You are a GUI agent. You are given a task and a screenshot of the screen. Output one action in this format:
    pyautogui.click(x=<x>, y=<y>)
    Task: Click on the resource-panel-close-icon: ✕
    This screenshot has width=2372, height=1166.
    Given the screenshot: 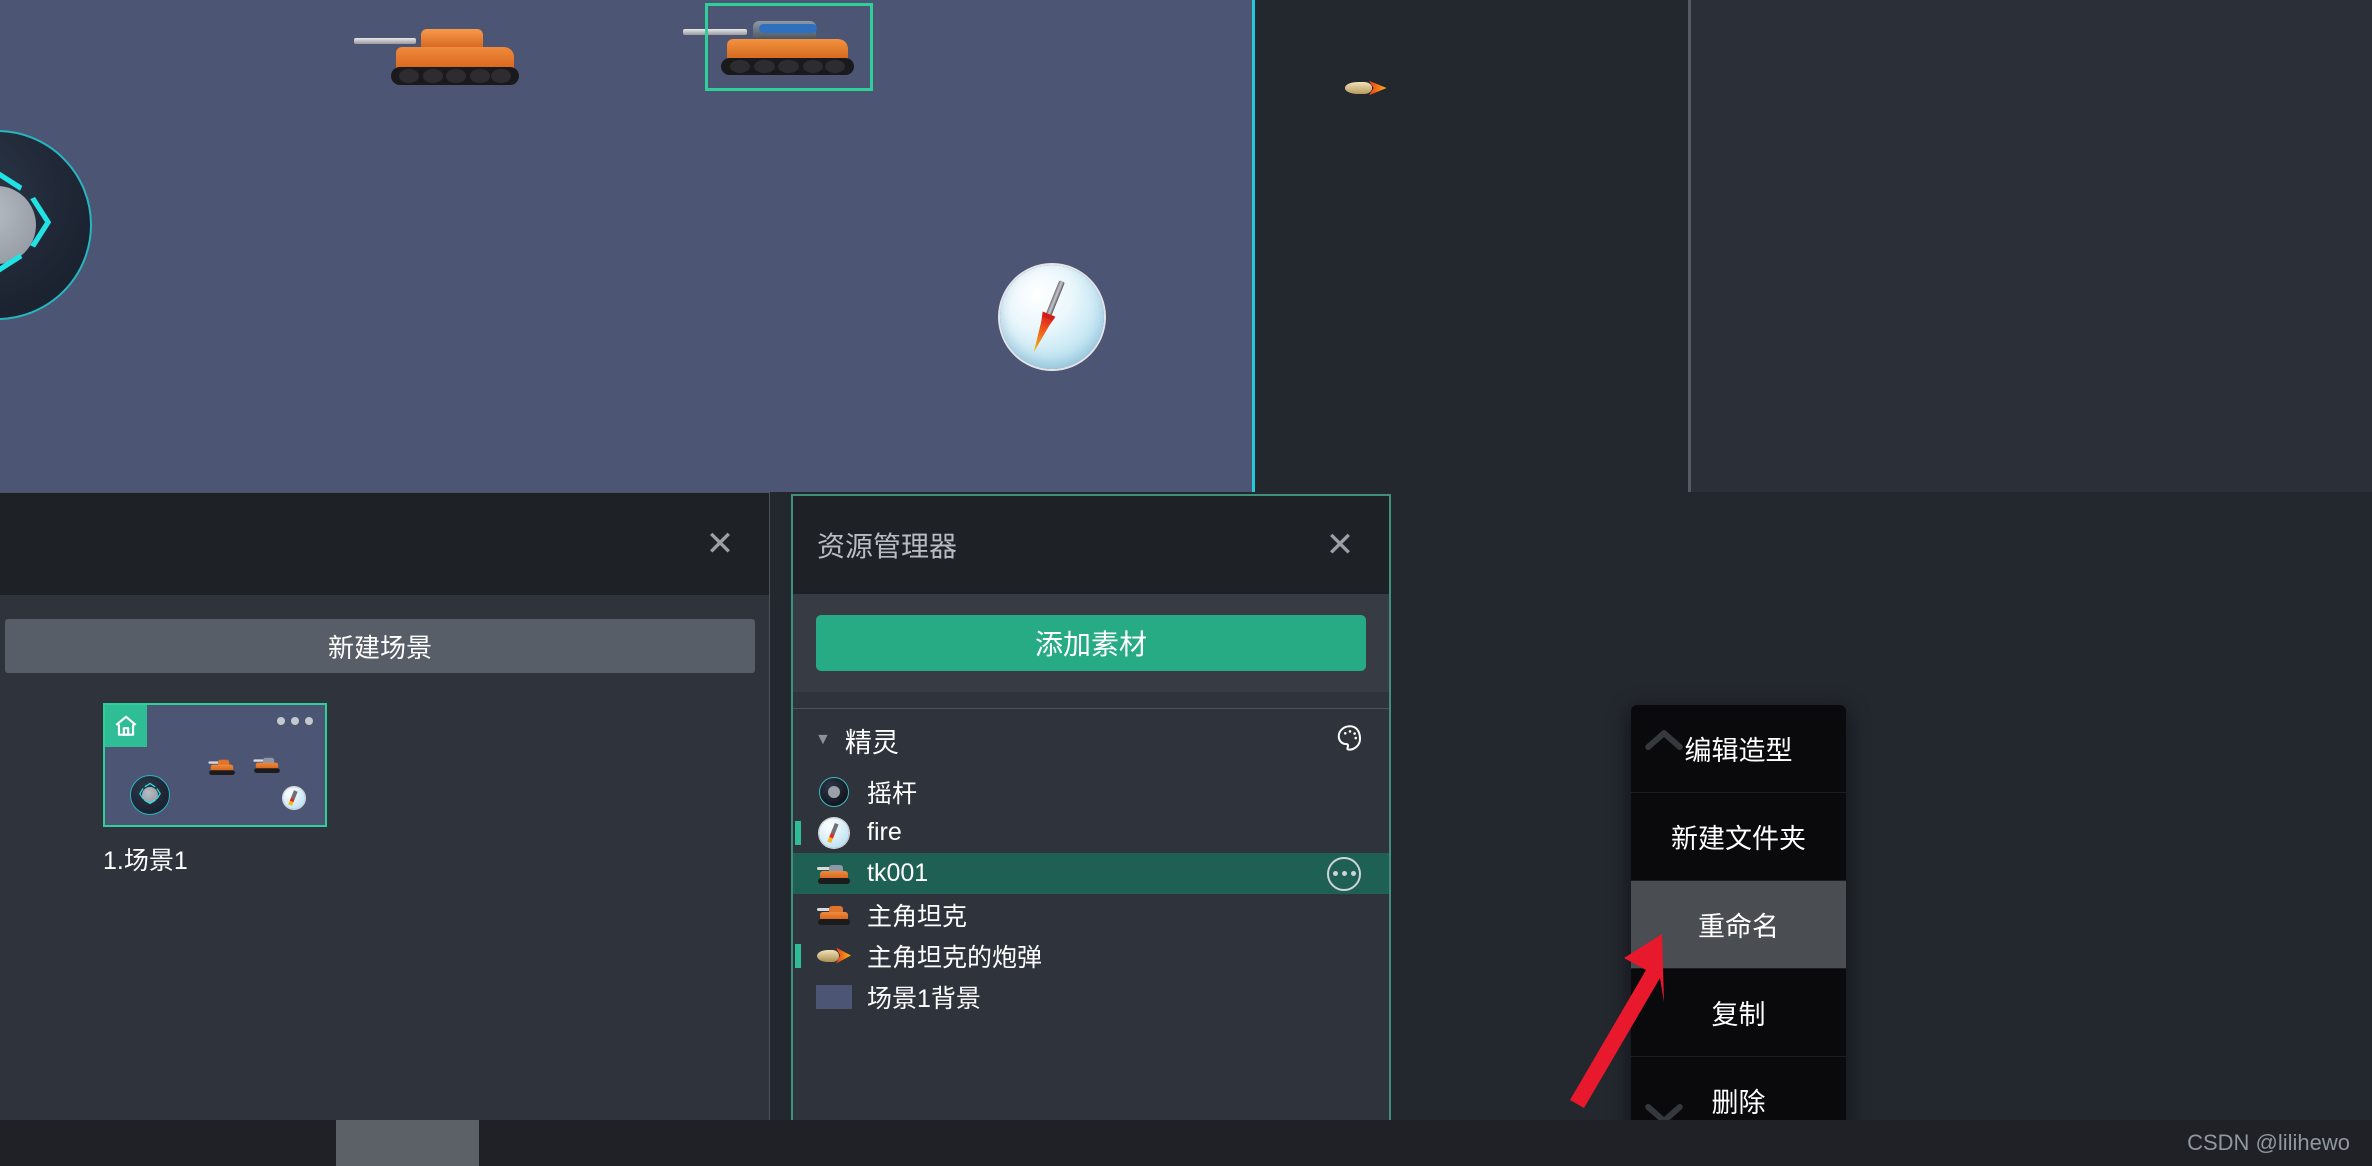 What is the action you would take?
    pyautogui.click(x=1340, y=545)
    